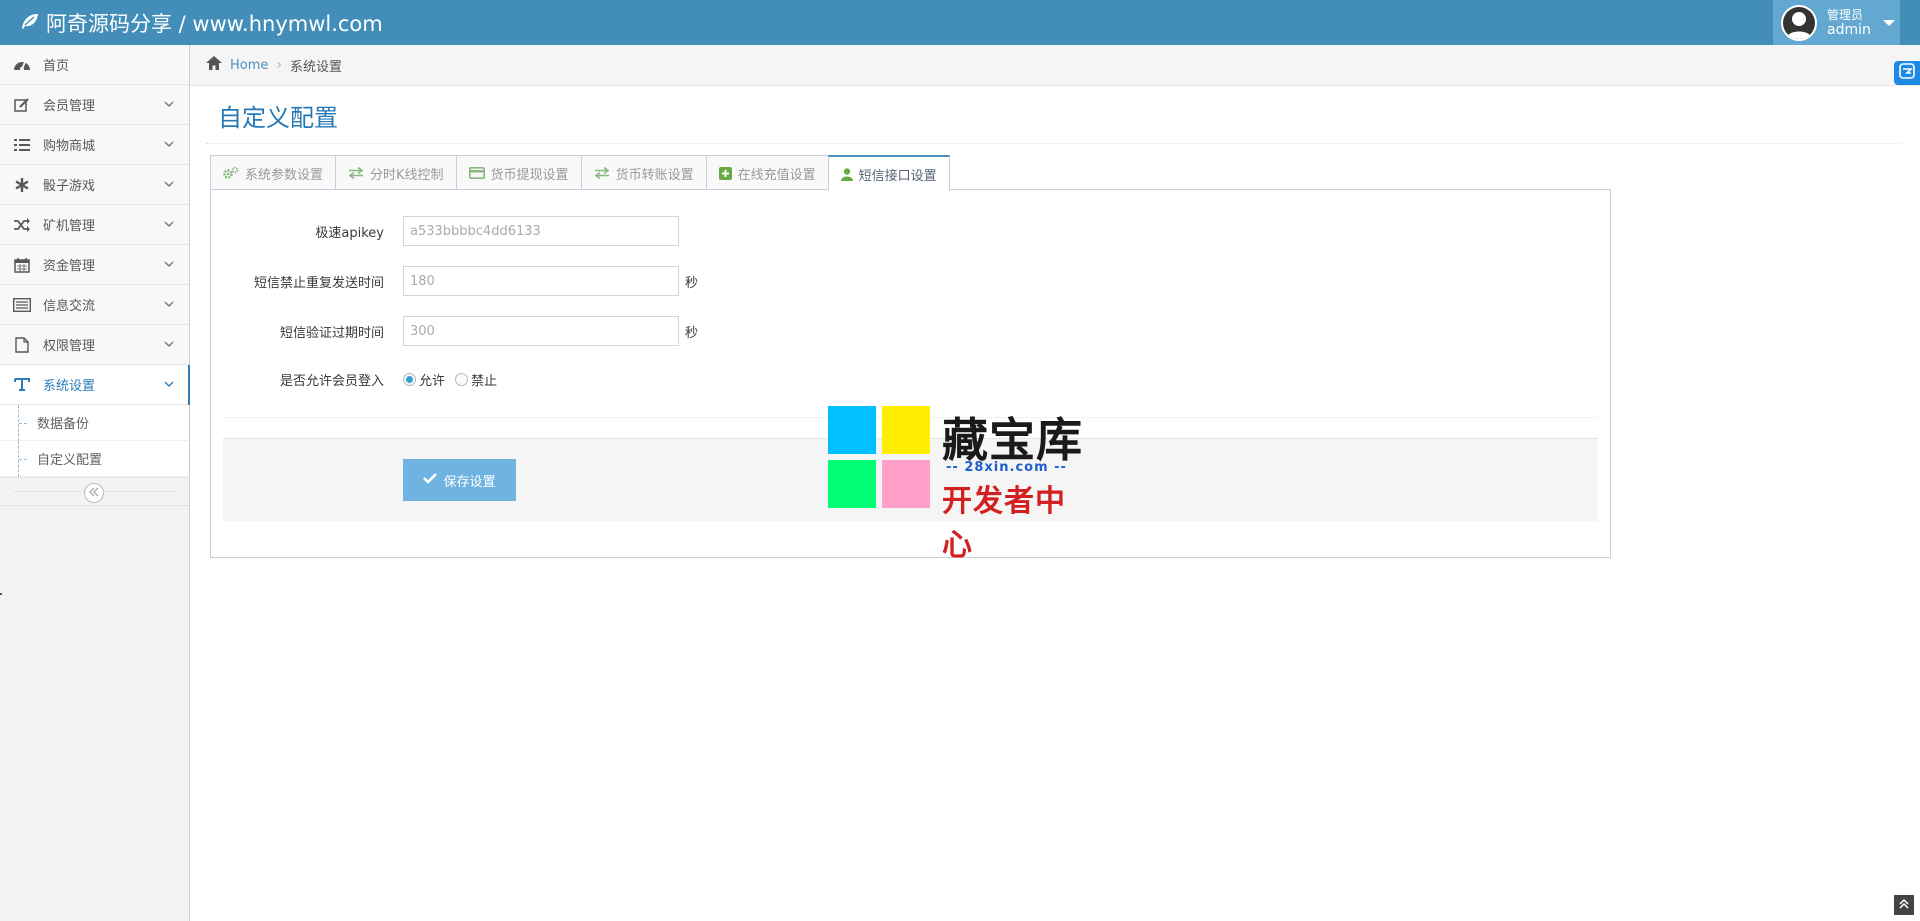 The image size is (1920, 921). What do you see at coordinates (249, 65) in the screenshot?
I see `breadcrumb-home-link: Home` at bounding box center [249, 65].